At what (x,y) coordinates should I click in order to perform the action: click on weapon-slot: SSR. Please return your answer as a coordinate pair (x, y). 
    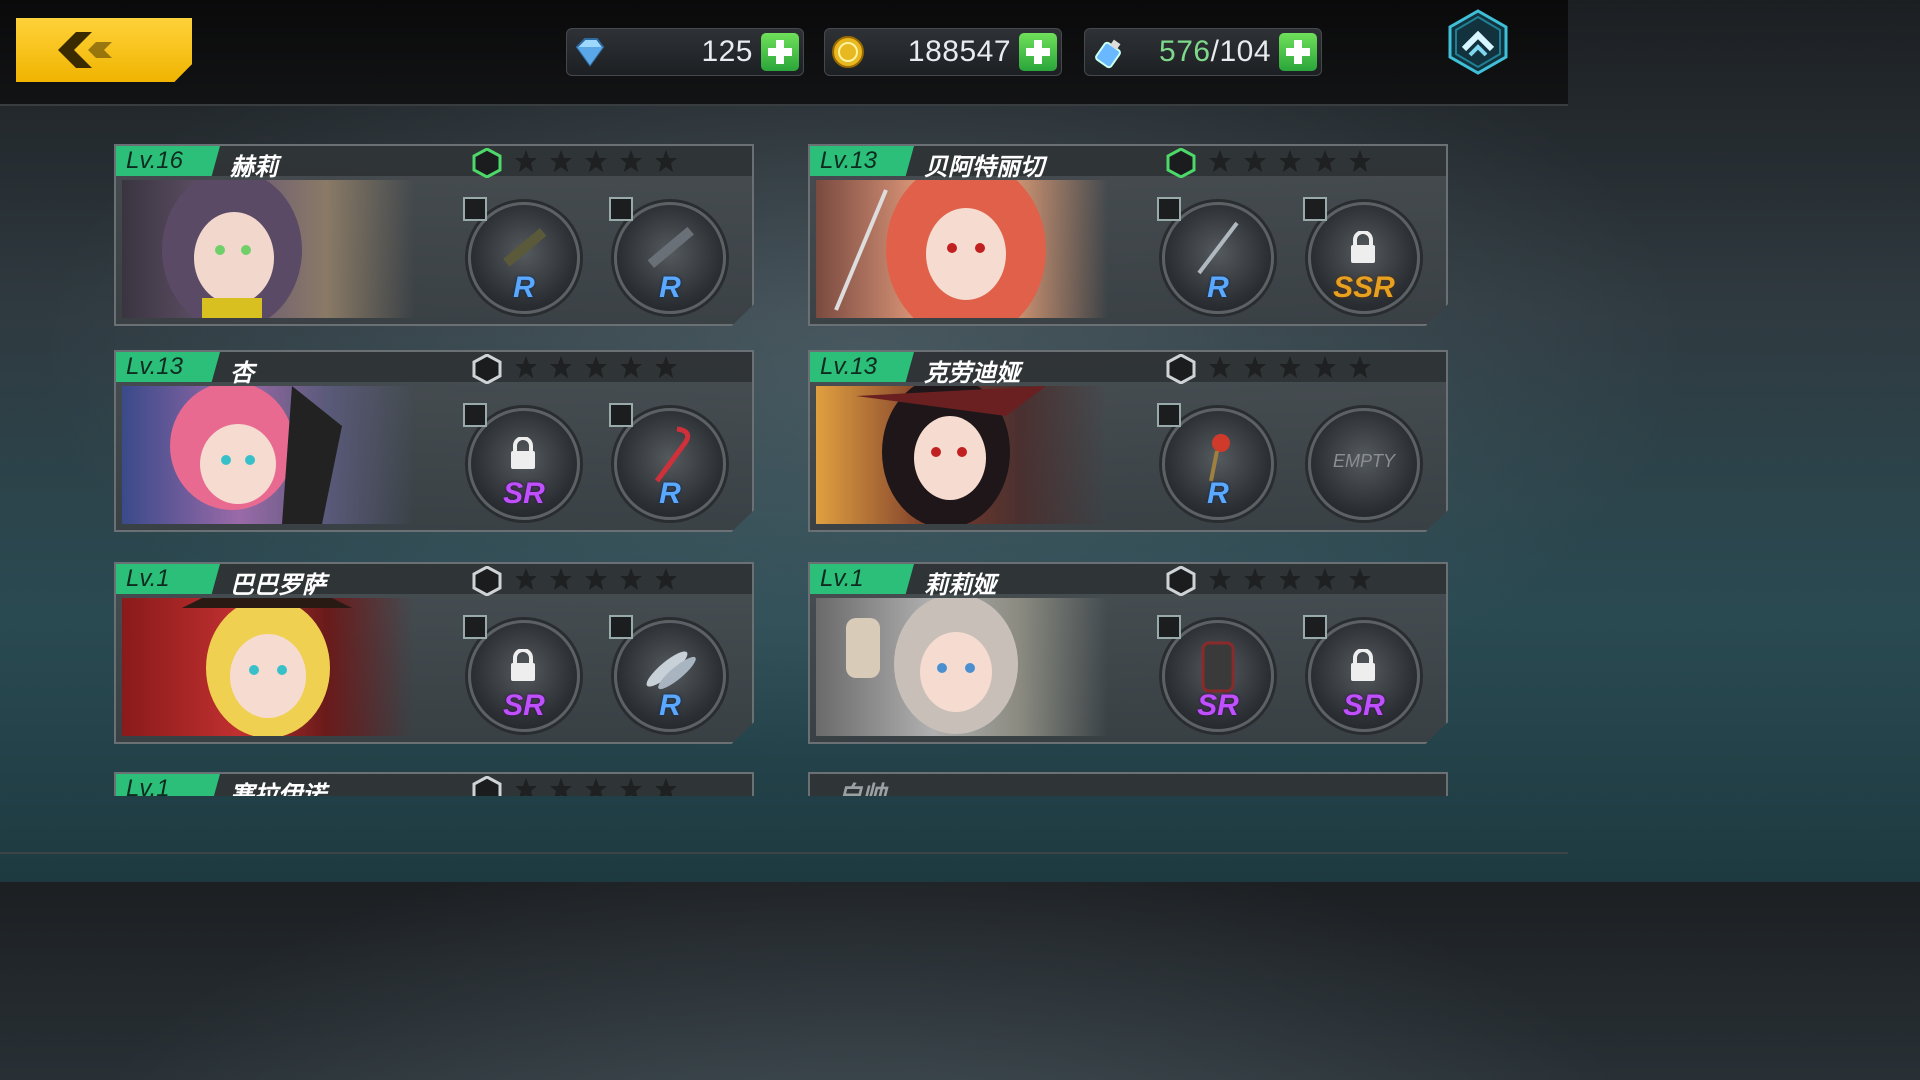
    Looking at the image, I should click on (1361, 255).